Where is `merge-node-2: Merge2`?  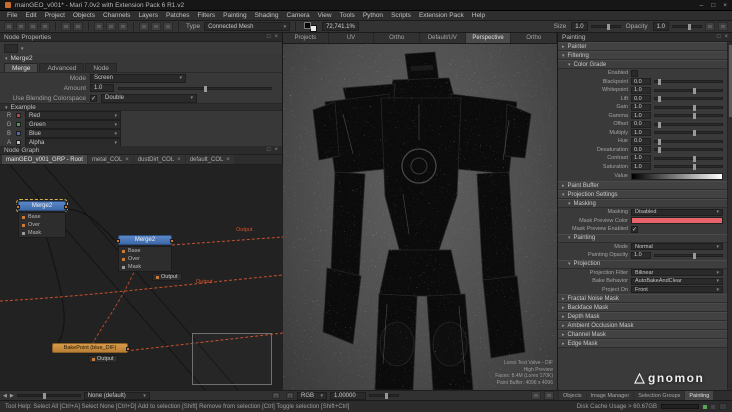 merge-node-2: Merge2 is located at coordinates (145, 240).